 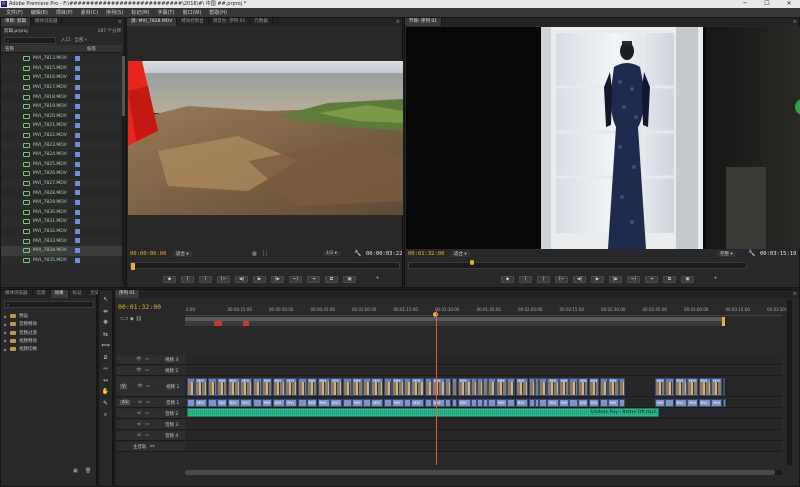 I want to click on source-export-frame-button: ▣, so click(x=349, y=279).